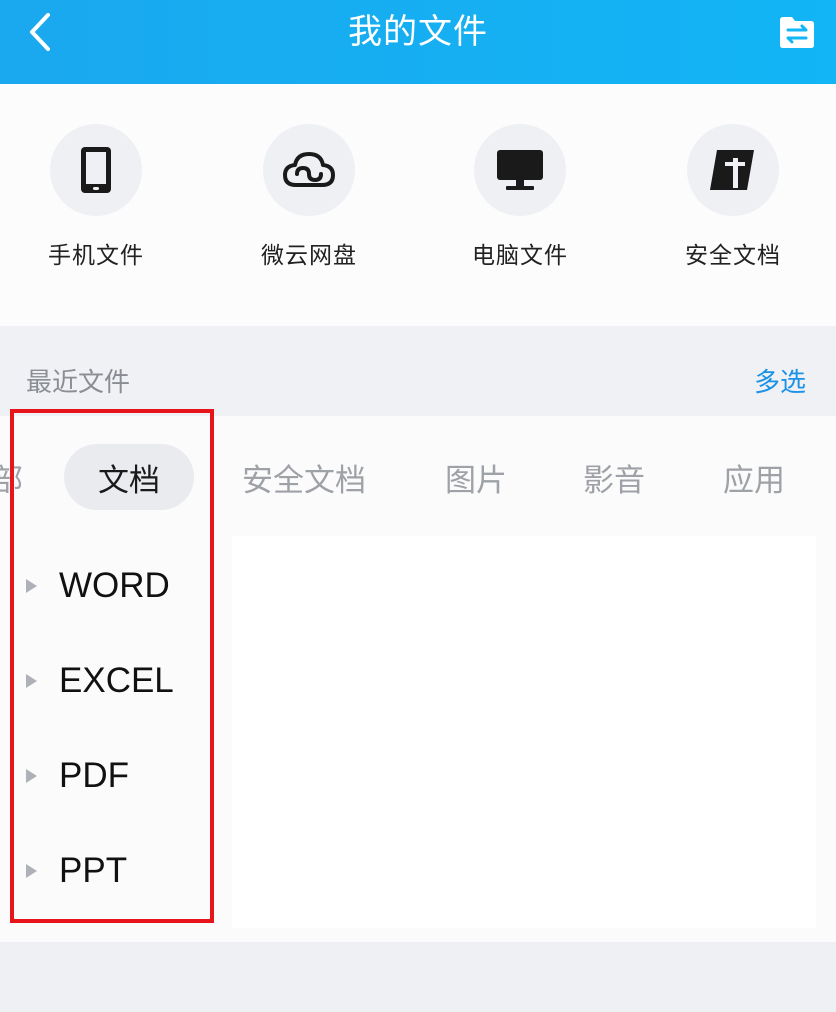  I want to click on doc-type-label: WORD, so click(114, 585).